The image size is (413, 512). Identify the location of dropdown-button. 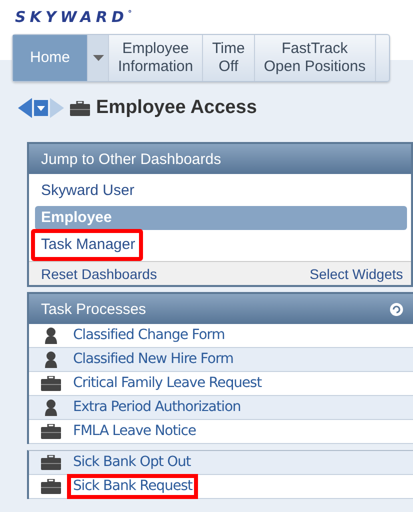
(99, 58).